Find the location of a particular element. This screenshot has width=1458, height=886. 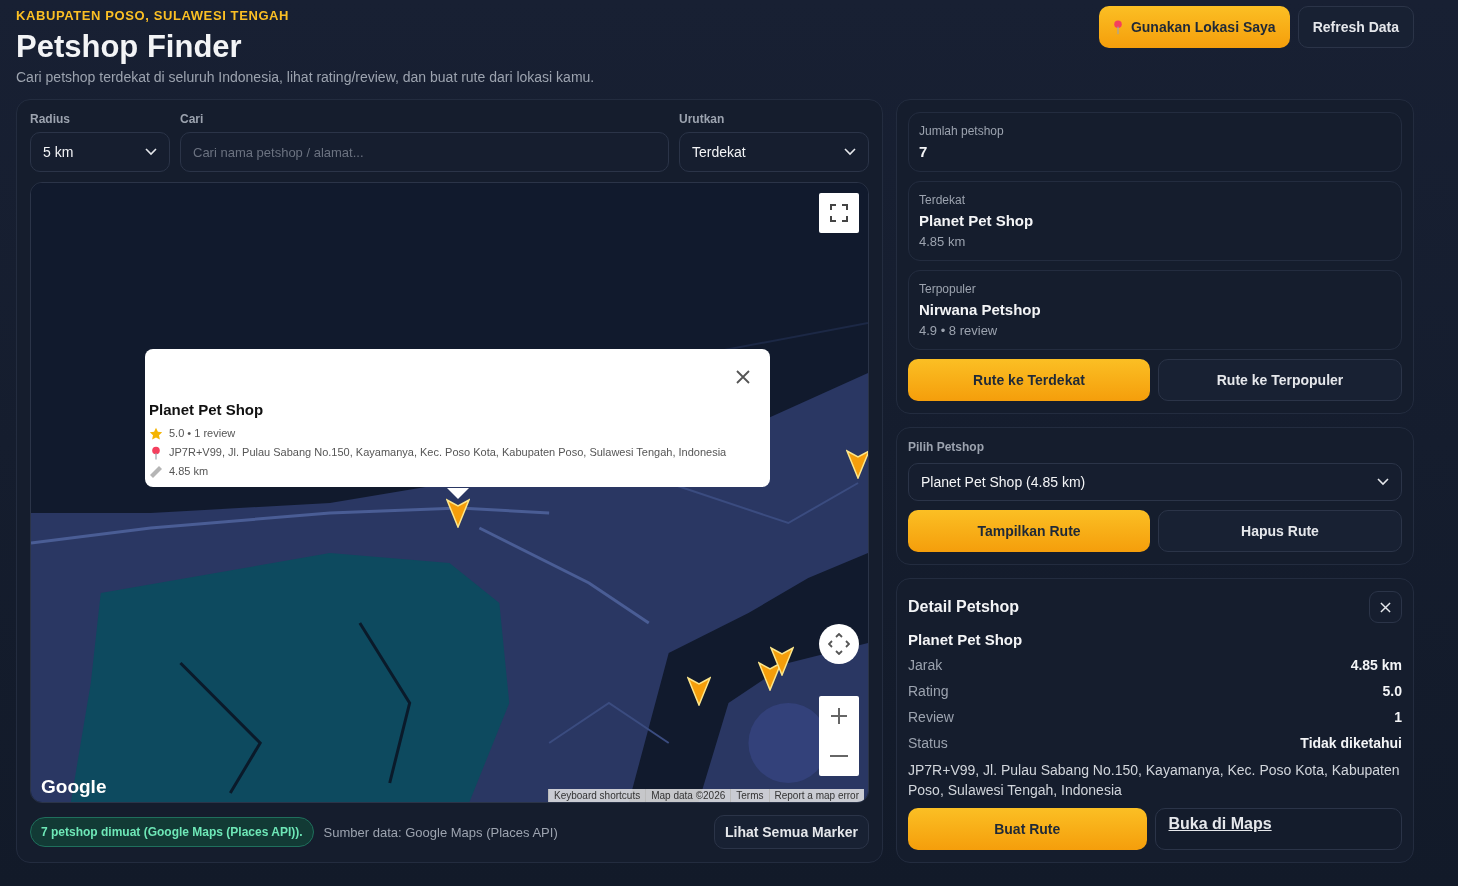

detail-value: 5.0 is located at coordinates (1392, 691).